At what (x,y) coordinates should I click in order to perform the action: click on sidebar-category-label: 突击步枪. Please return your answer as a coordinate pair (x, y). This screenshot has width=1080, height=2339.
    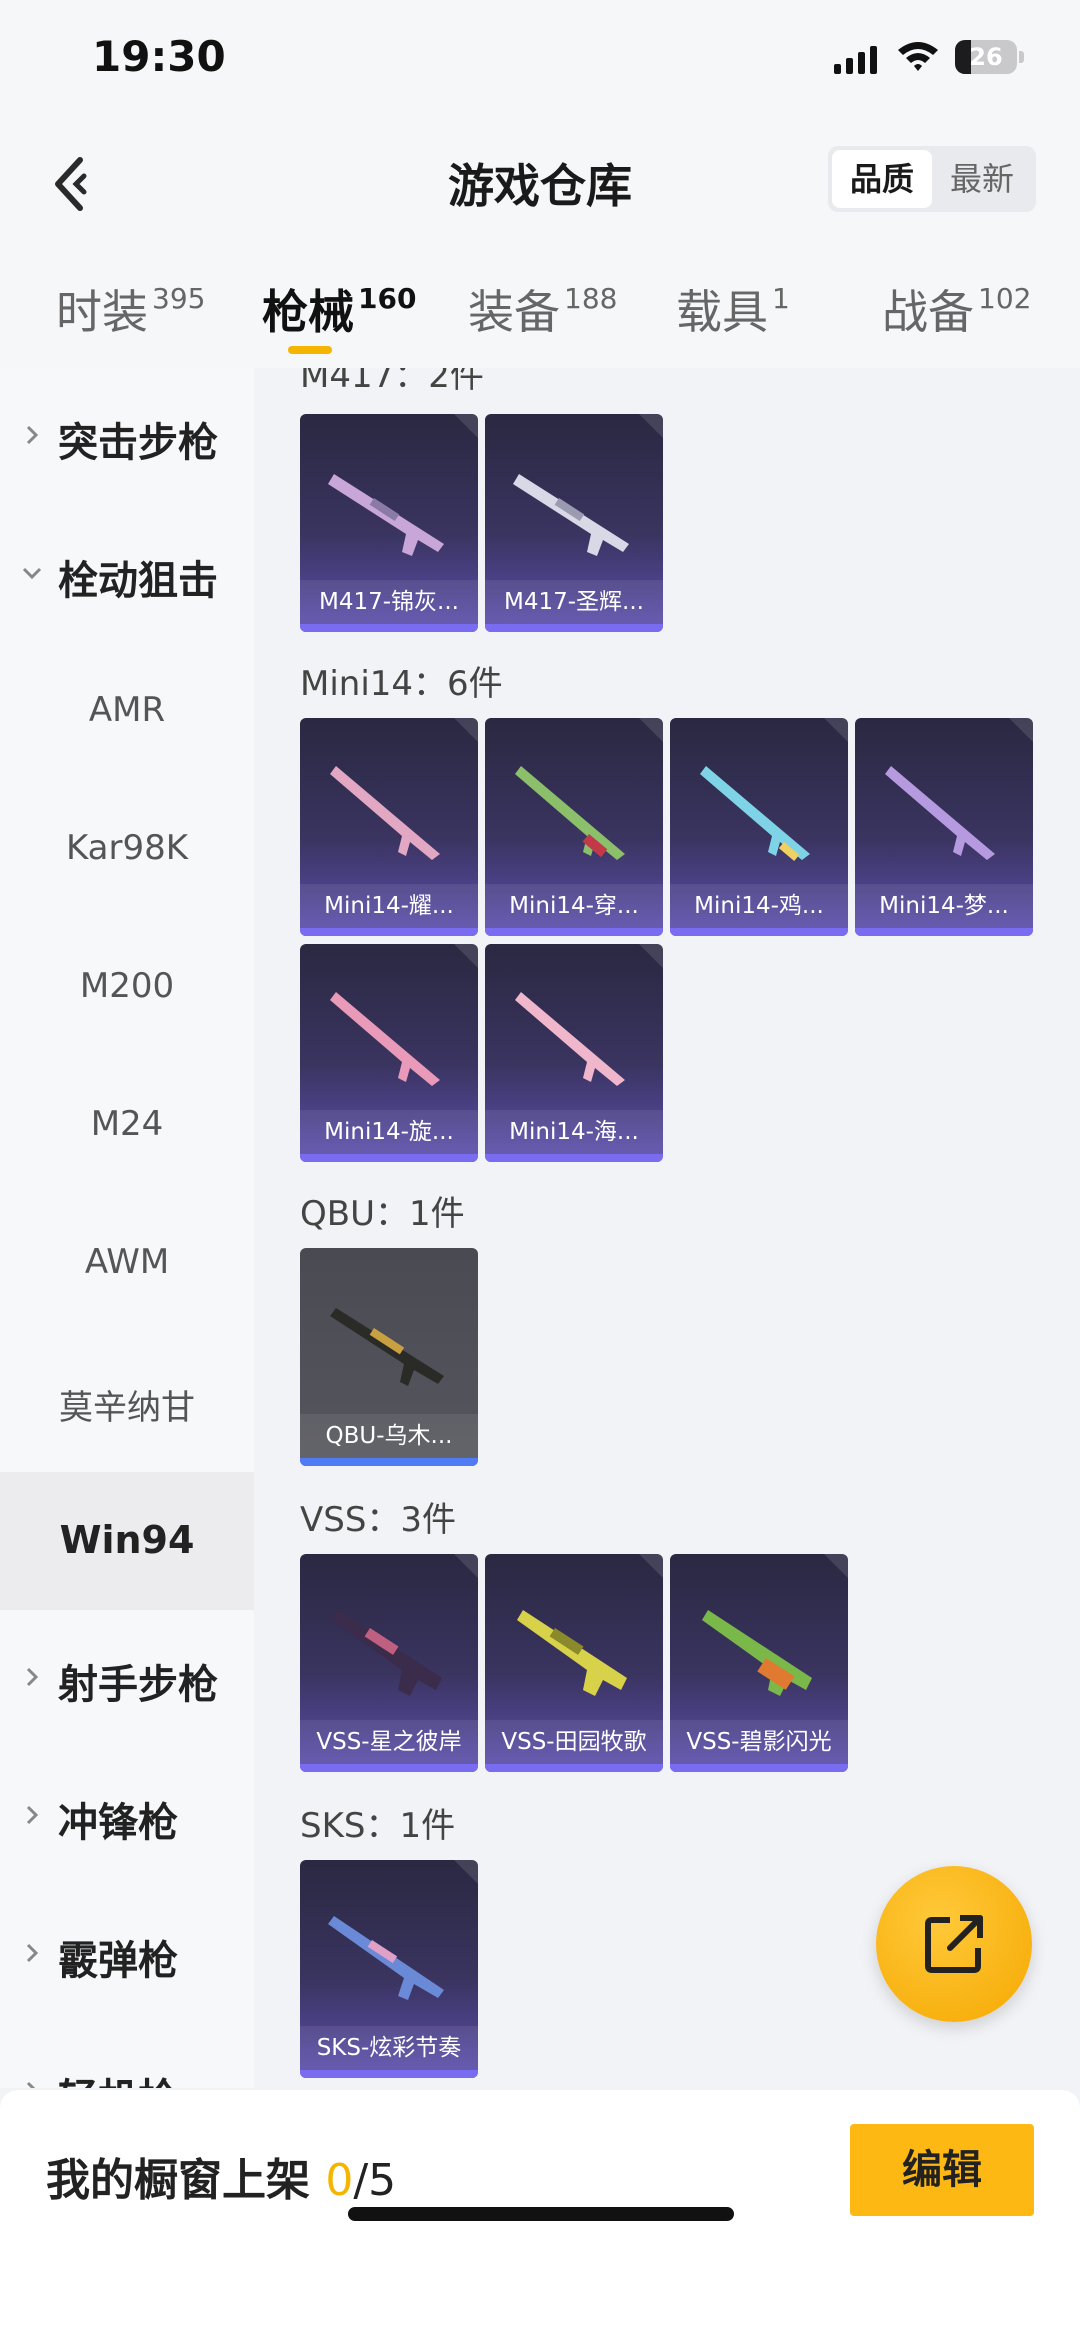
    Looking at the image, I should click on (138, 443).